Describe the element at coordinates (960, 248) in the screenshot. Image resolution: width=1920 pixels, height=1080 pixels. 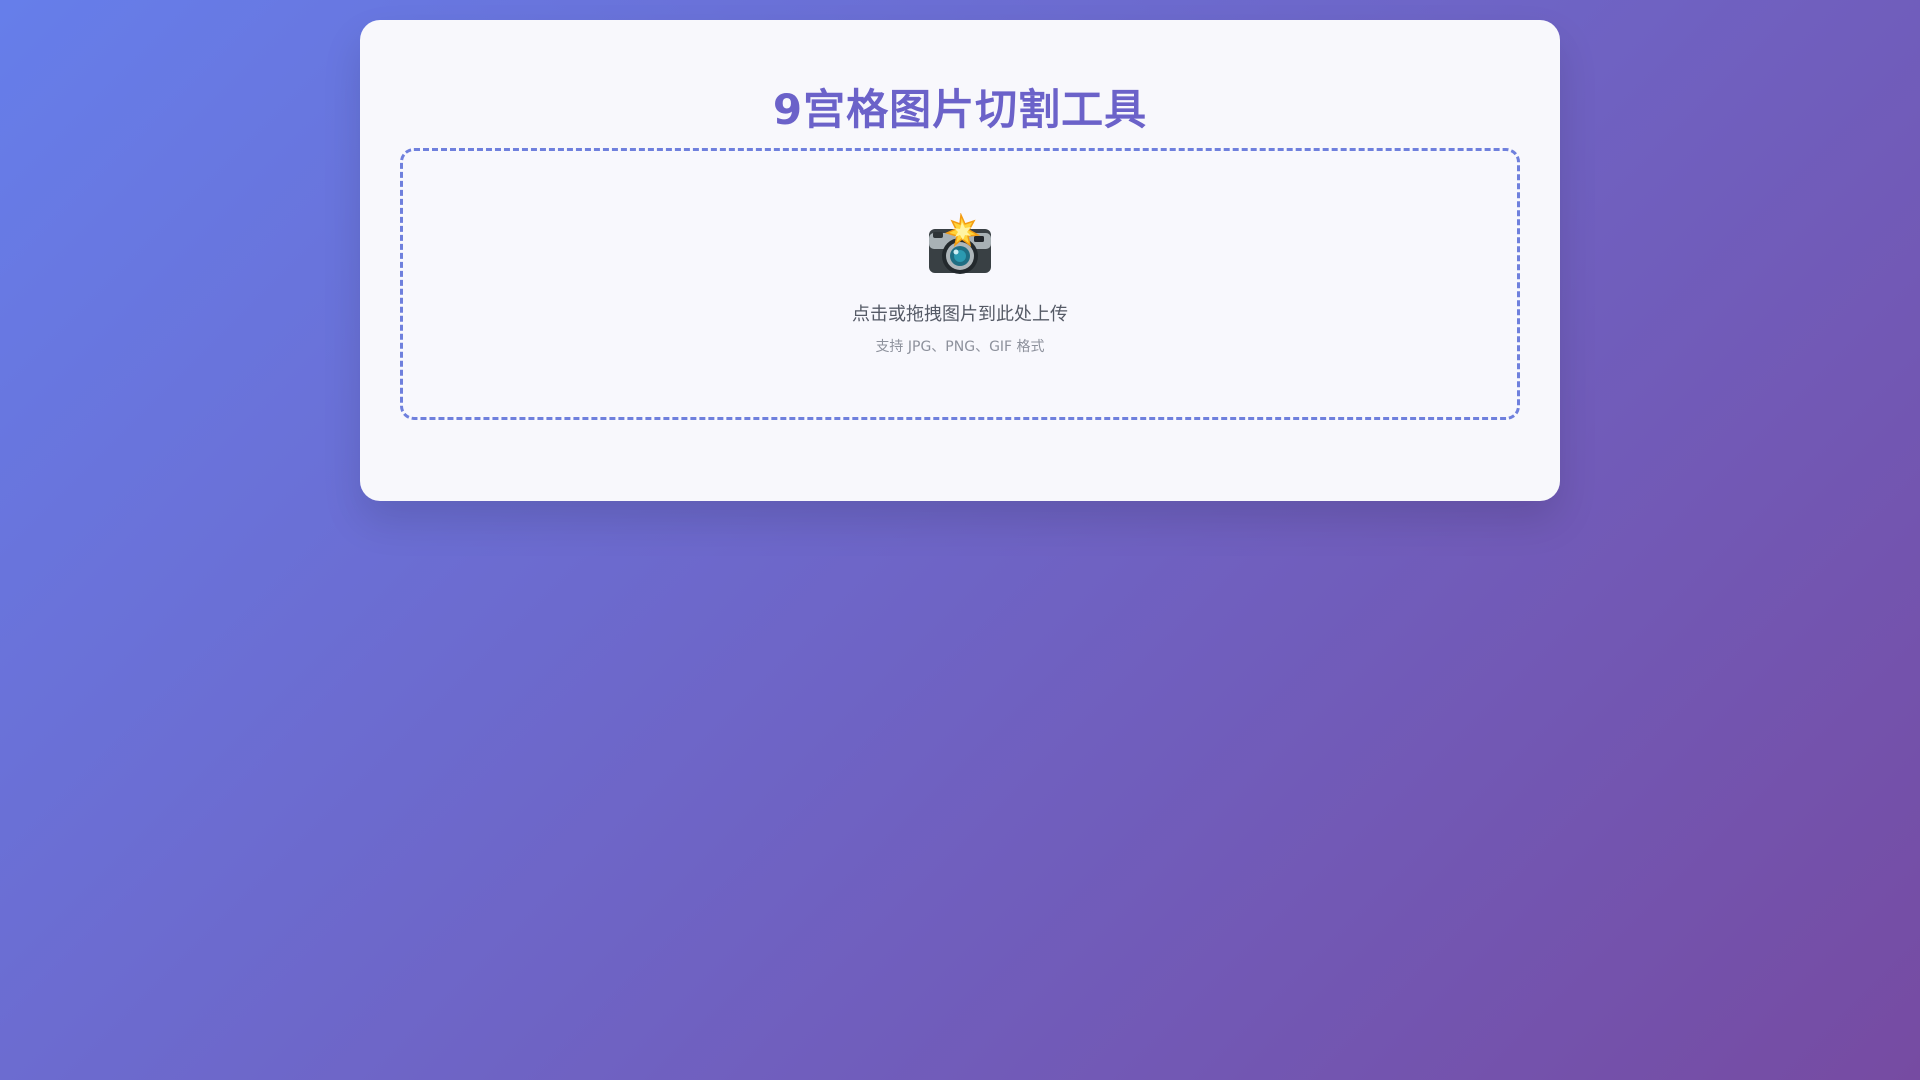
I see `camera-flash-icon` at that location.